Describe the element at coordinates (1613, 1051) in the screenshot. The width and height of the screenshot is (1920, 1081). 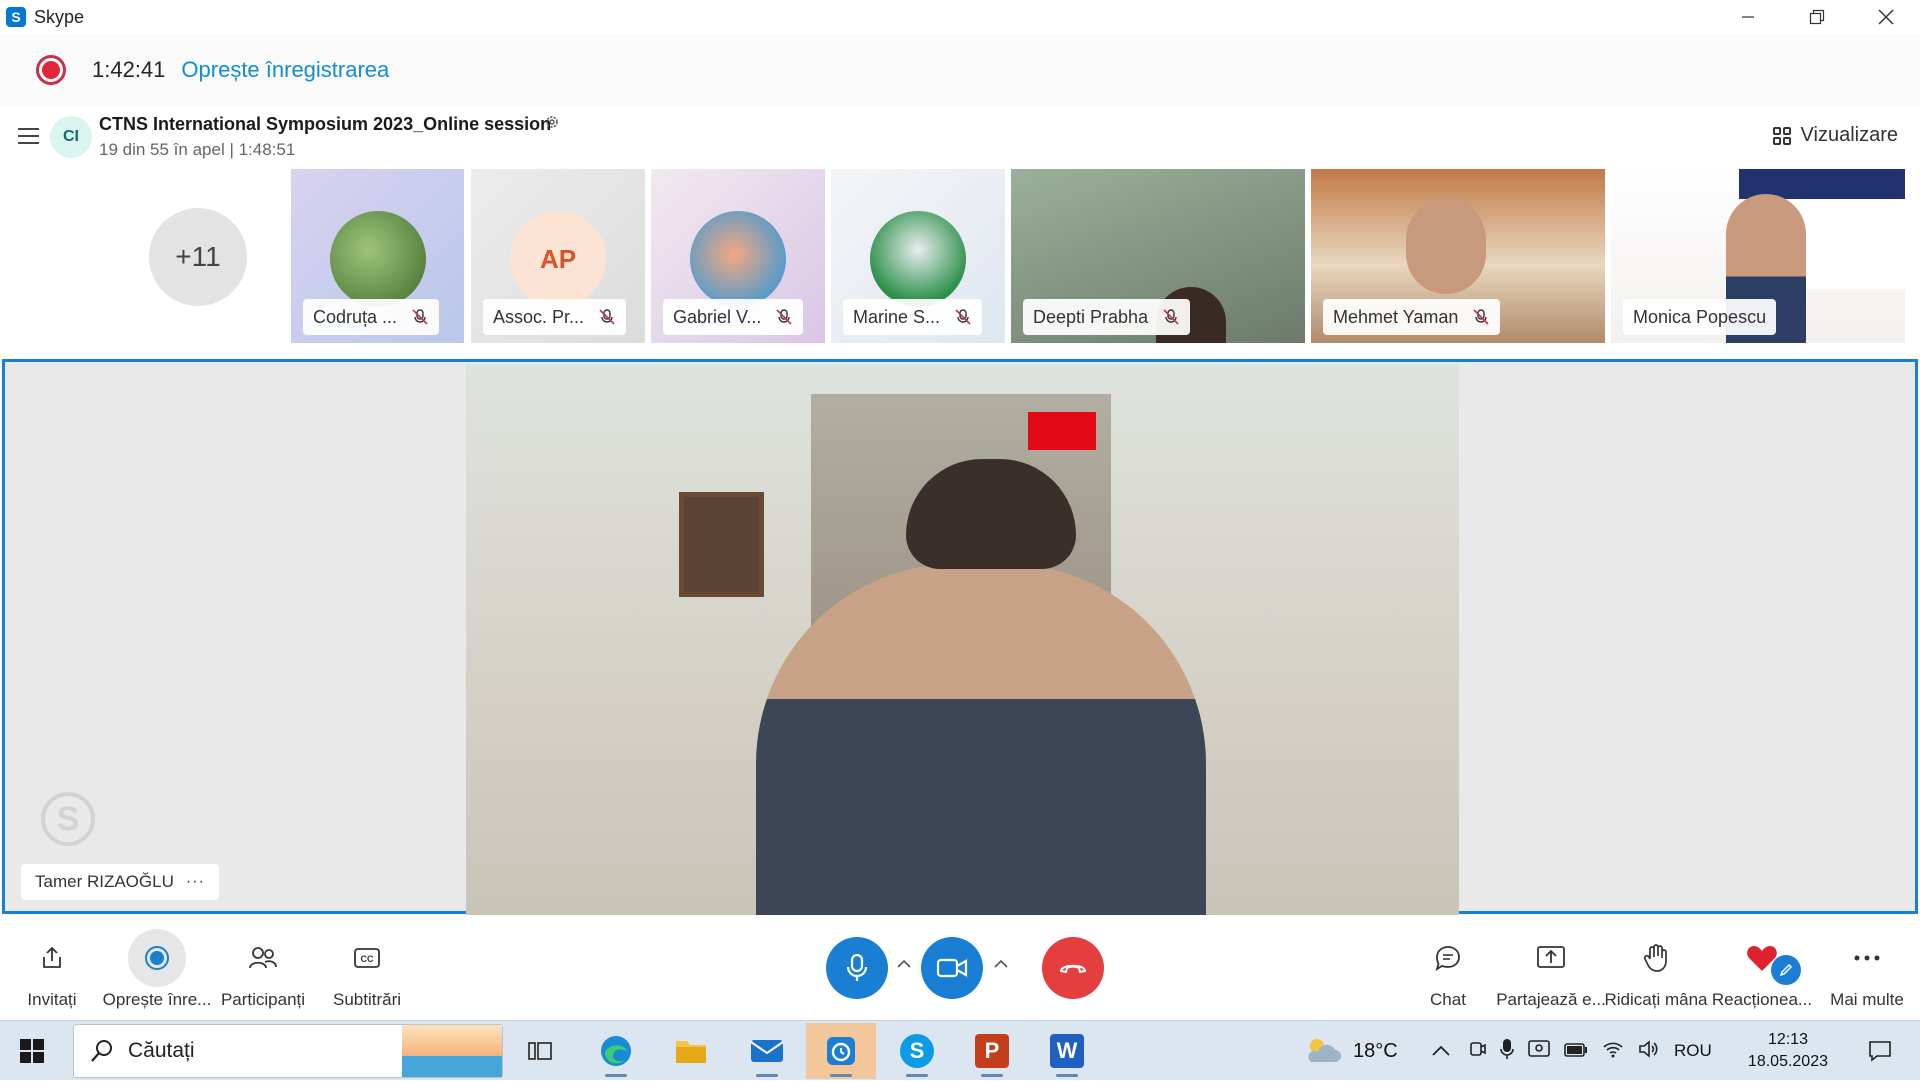
I see `wifi-icon` at that location.